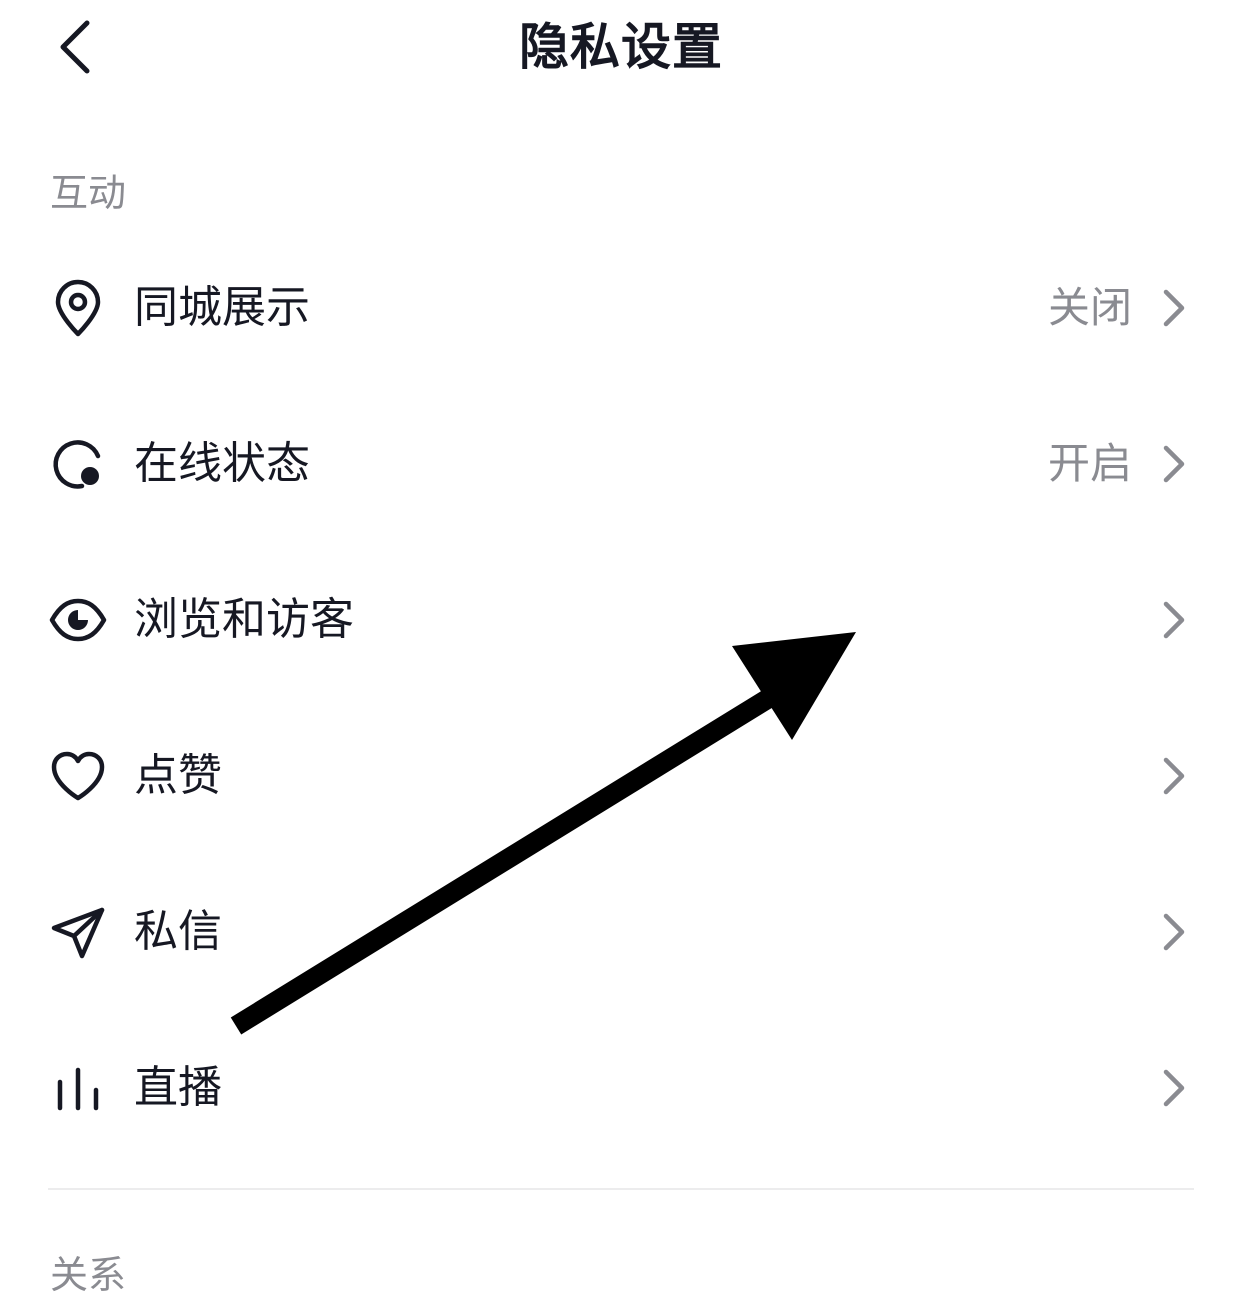  What do you see at coordinates (78, 1088) in the screenshot?
I see `live-bars-icon` at bounding box center [78, 1088].